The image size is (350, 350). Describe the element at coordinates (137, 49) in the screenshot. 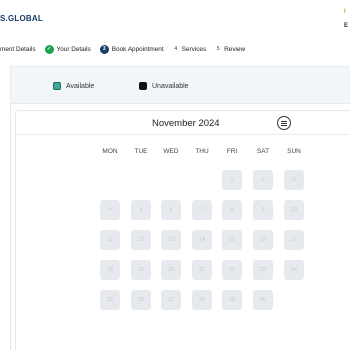

I see `step-label: Book Appointment` at that location.